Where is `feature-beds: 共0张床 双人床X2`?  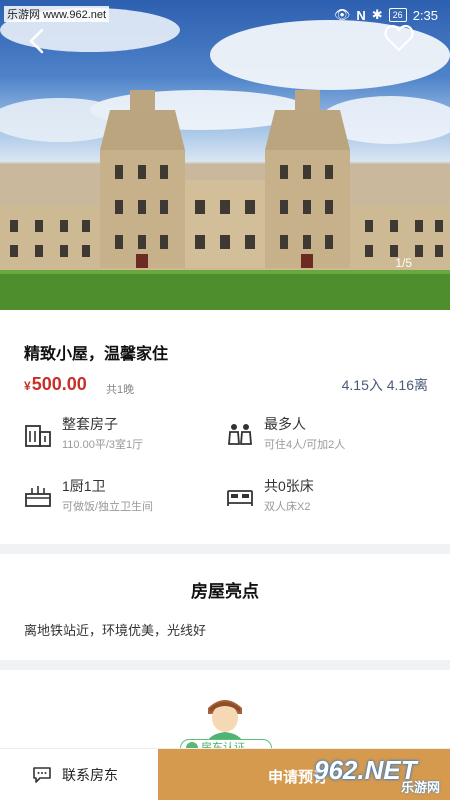 feature-beds: 共0张床 双人床X2 is located at coordinates (326, 501).